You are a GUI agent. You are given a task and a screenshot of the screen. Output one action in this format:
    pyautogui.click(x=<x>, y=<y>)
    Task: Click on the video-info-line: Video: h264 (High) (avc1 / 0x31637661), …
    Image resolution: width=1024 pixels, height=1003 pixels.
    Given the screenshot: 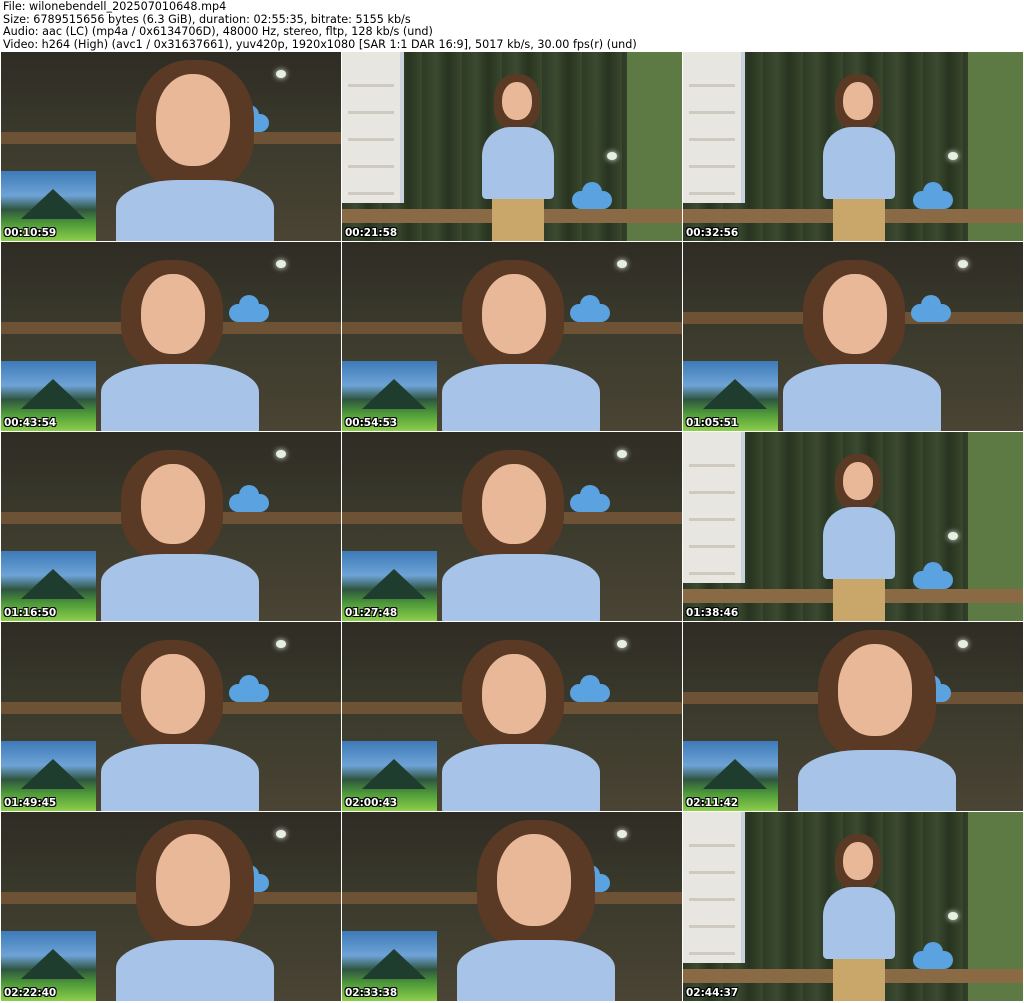 What is the action you would take?
    pyautogui.click(x=320, y=44)
    